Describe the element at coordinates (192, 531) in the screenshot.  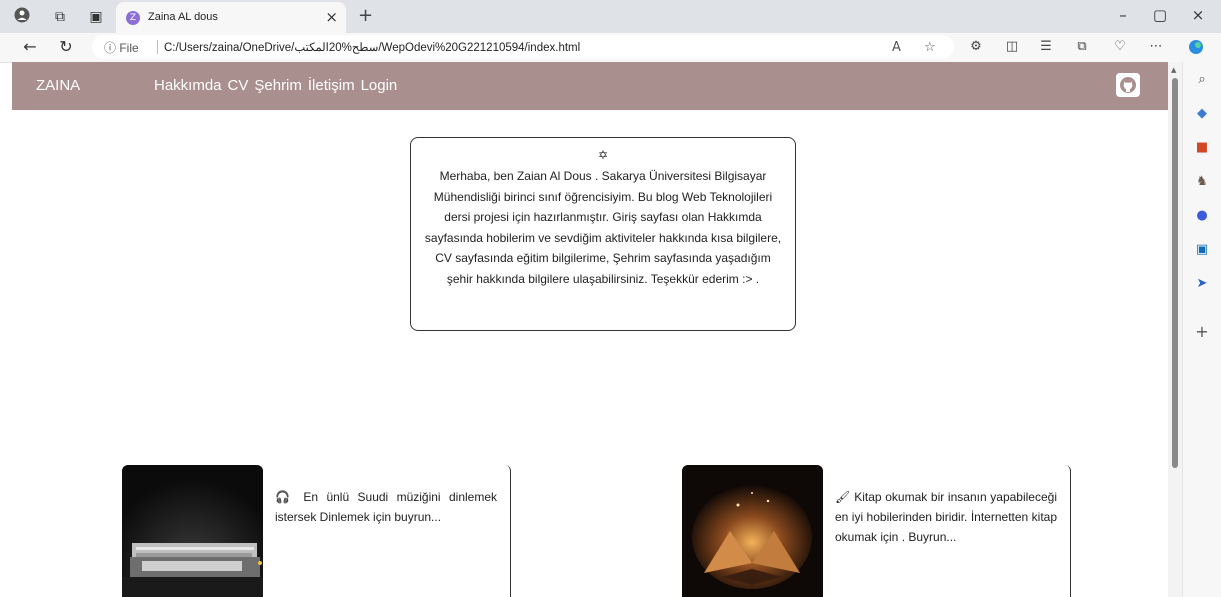
I see `concert-image` at that location.